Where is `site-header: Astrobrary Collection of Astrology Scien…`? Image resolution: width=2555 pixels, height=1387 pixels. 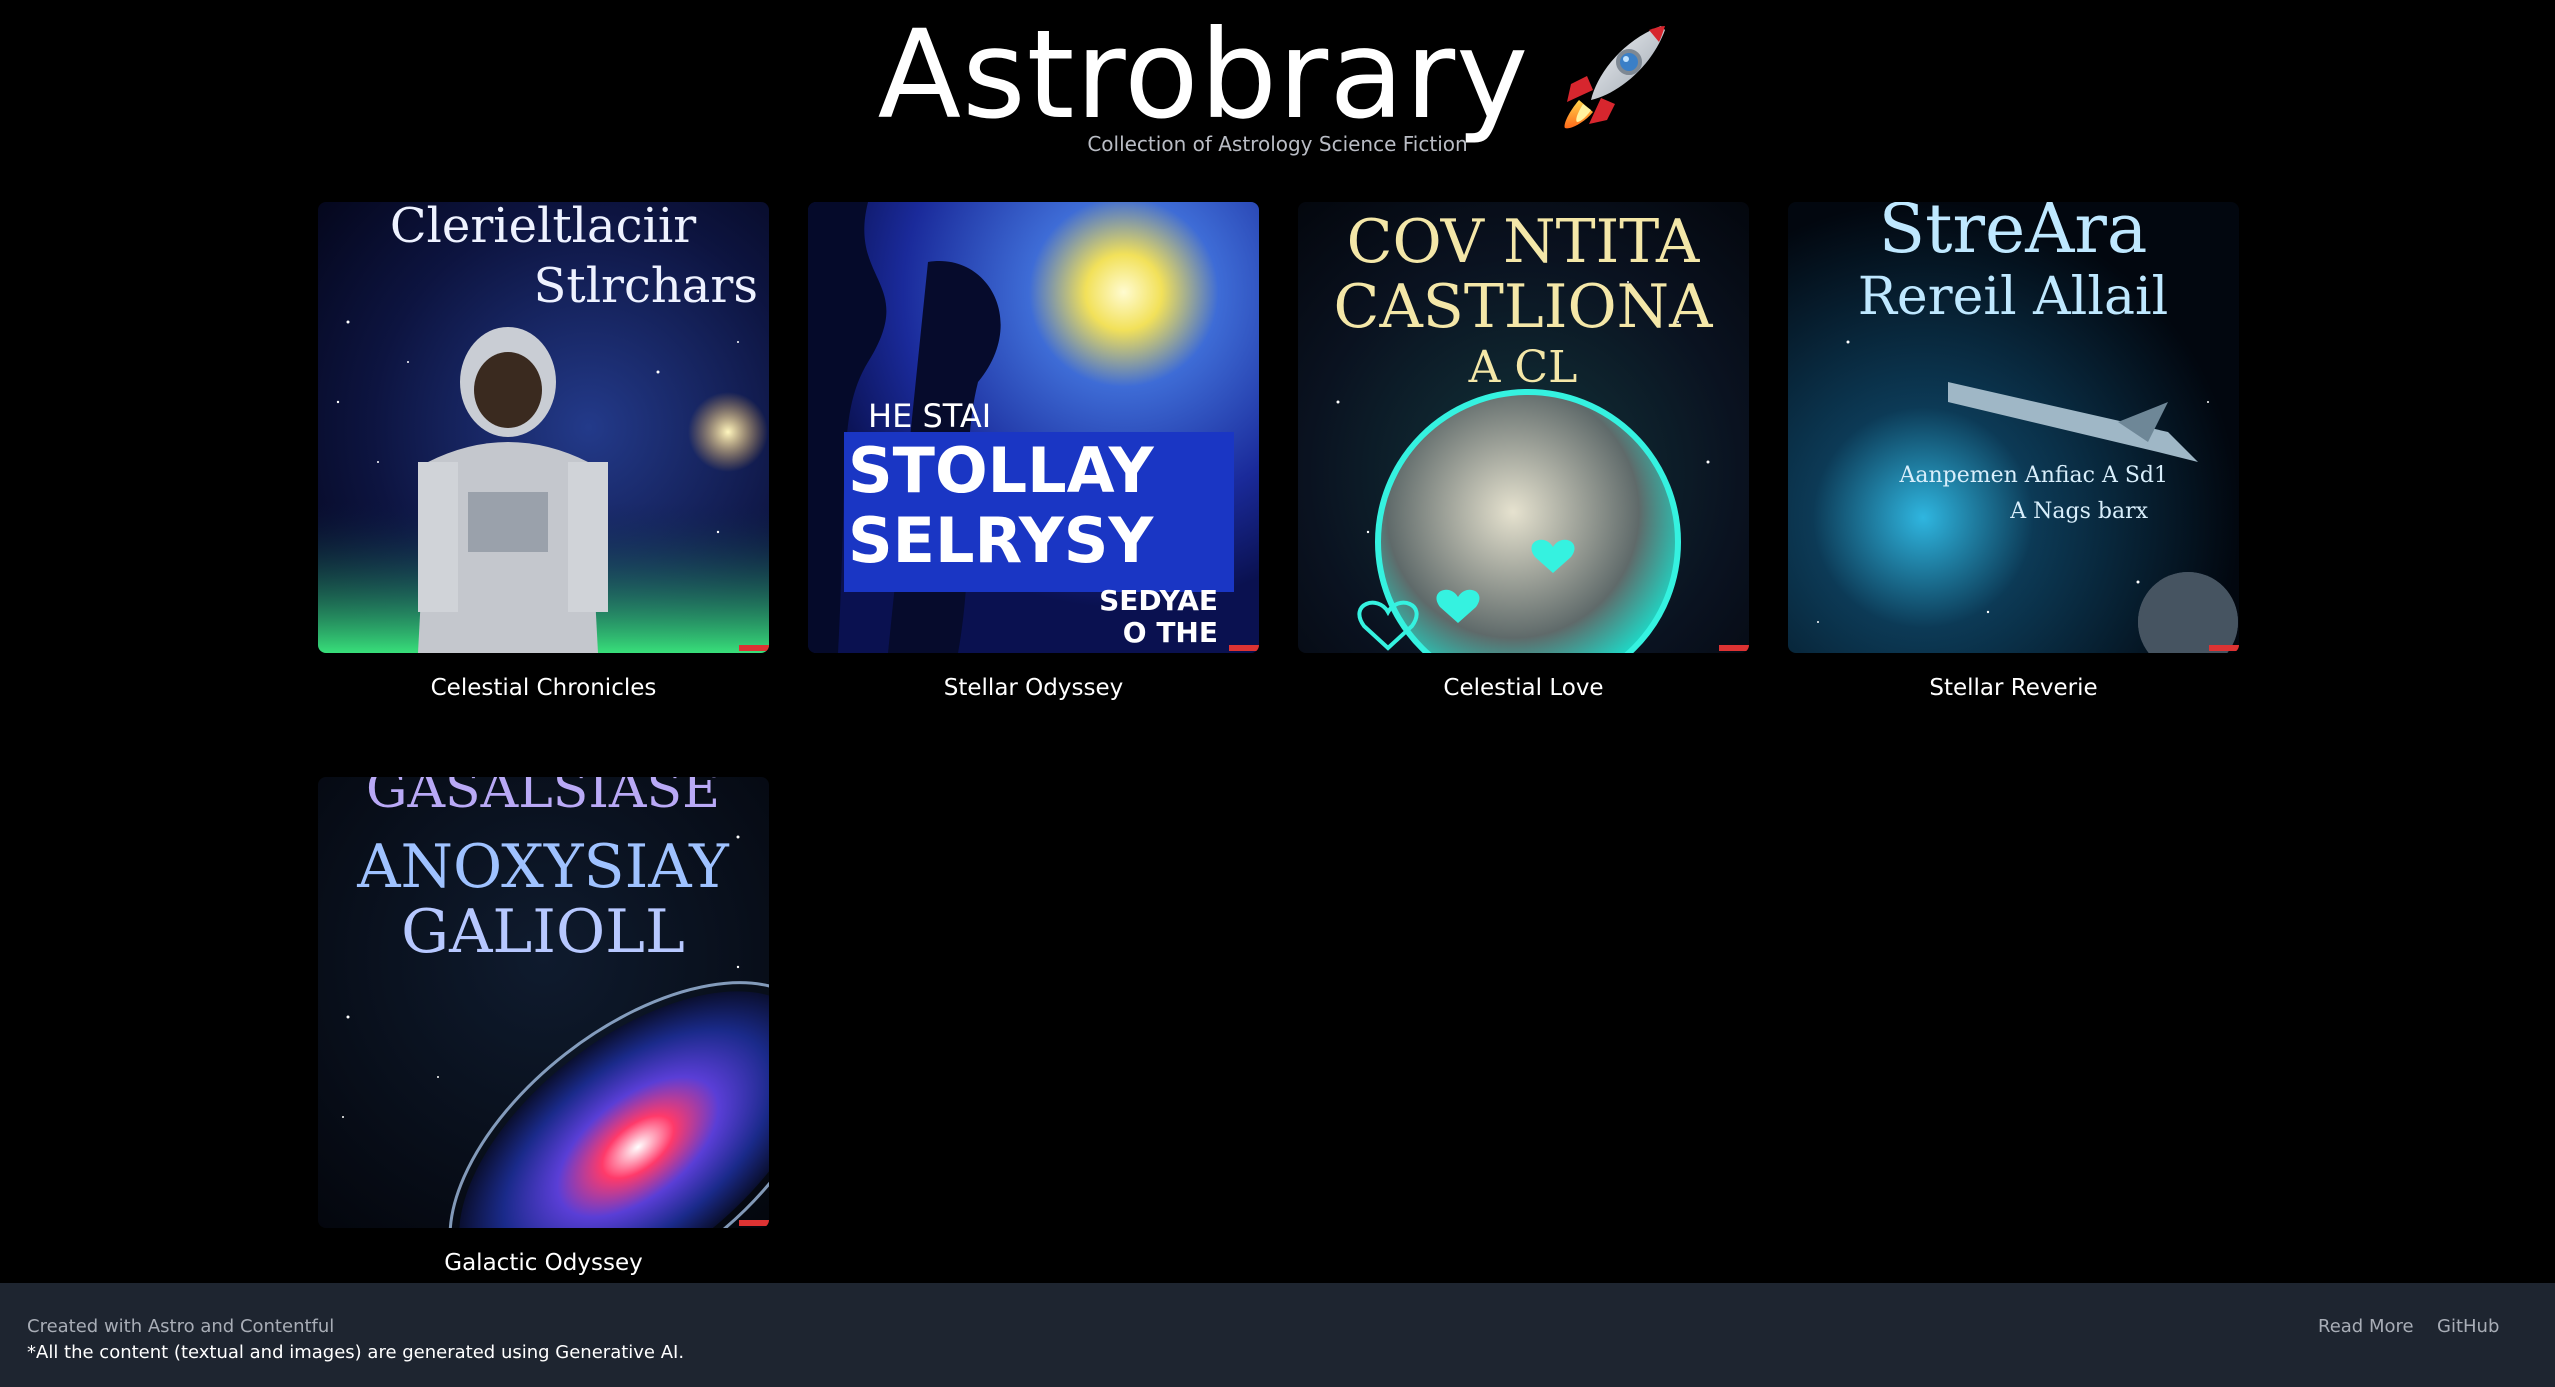
site-header: Astrobrary Collection of Astrology Scien… is located at coordinates (1277, 90).